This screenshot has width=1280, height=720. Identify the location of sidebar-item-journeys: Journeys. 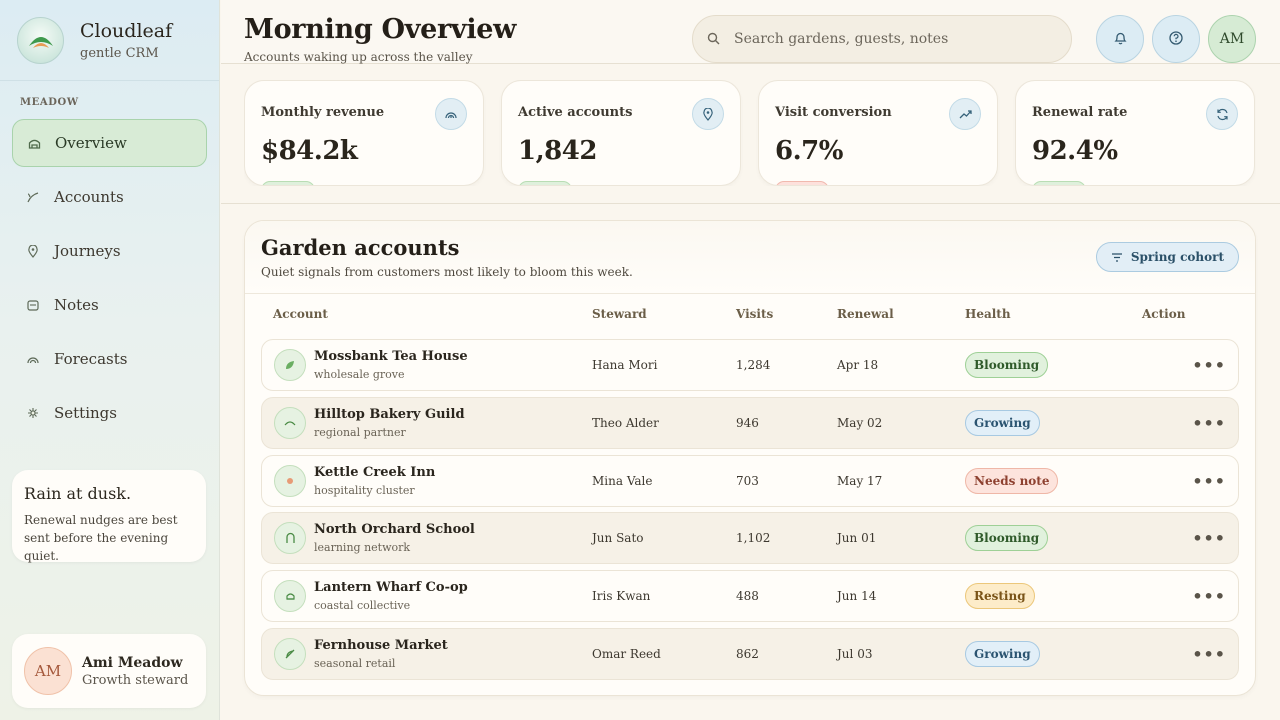
(109, 251).